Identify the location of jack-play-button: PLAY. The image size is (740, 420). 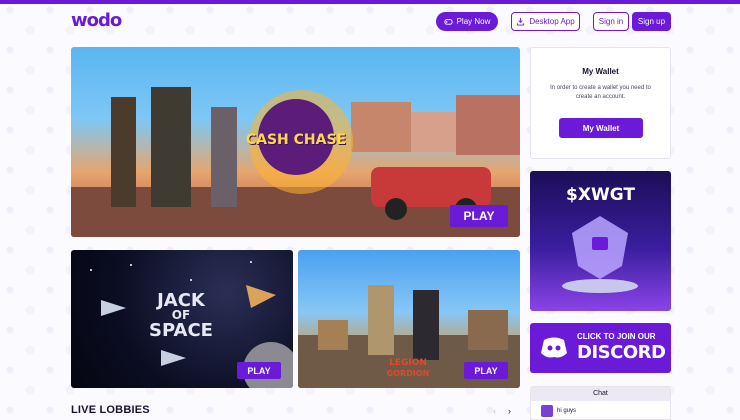
(259, 370).